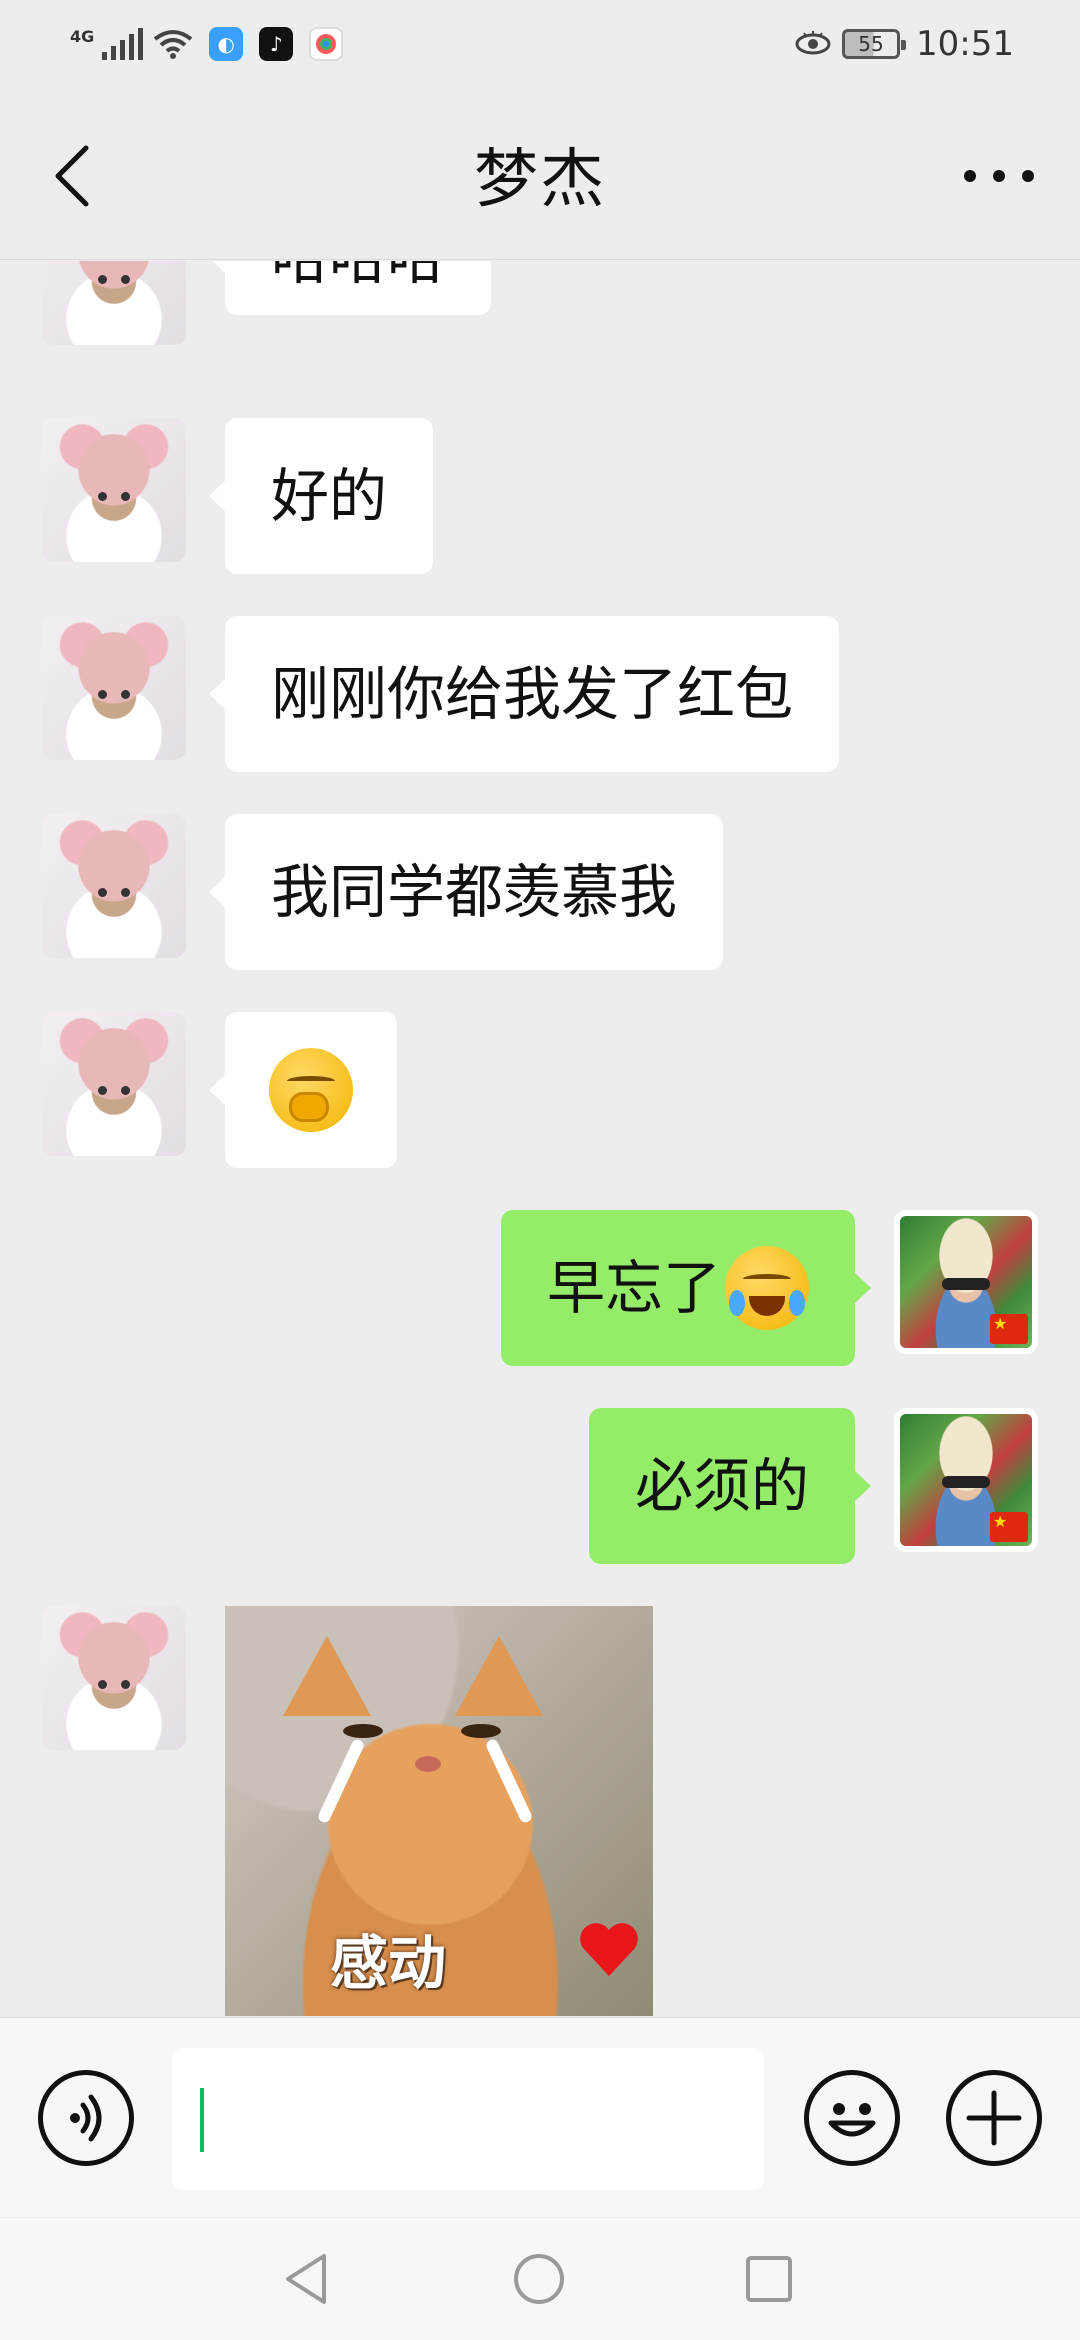  Describe the element at coordinates (388, 1963) in the screenshot. I see `sticker-caption: 感动` at that location.